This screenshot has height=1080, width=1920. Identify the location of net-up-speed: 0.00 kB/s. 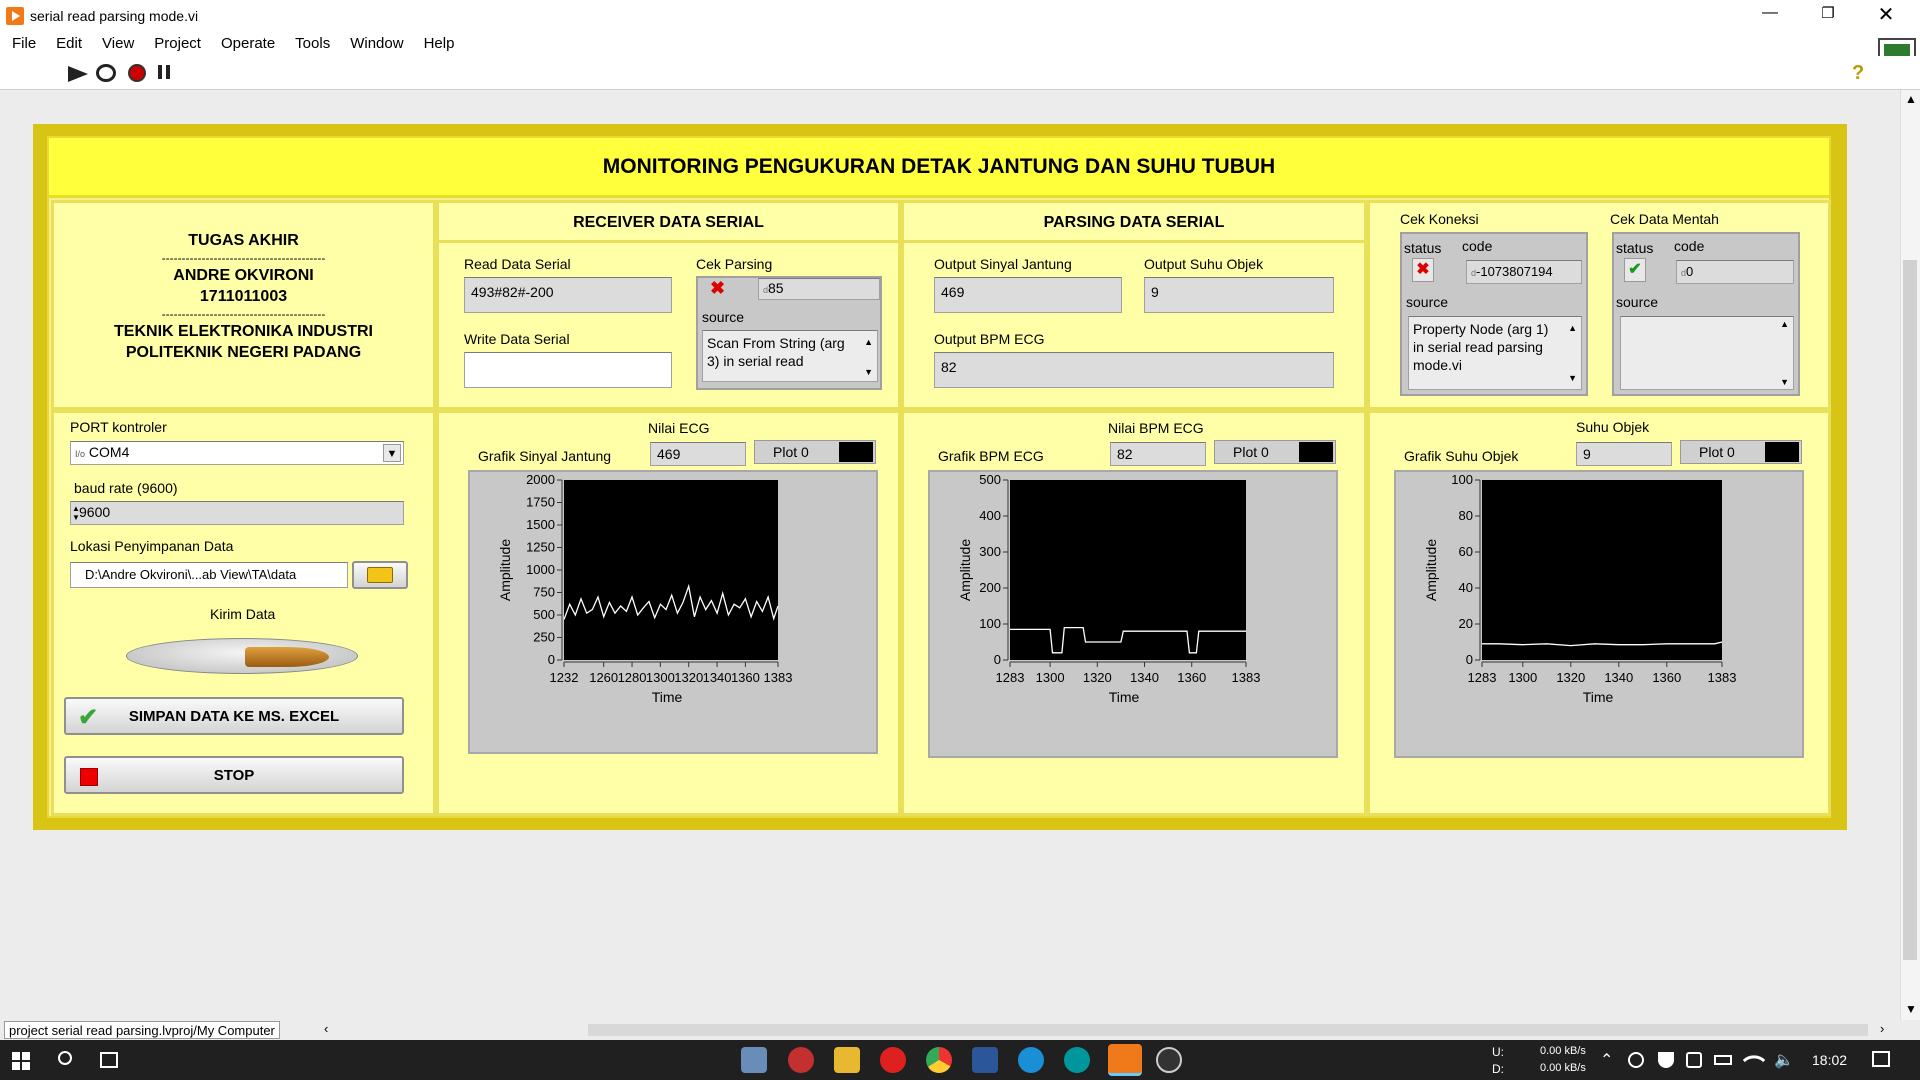
(1563, 1051).